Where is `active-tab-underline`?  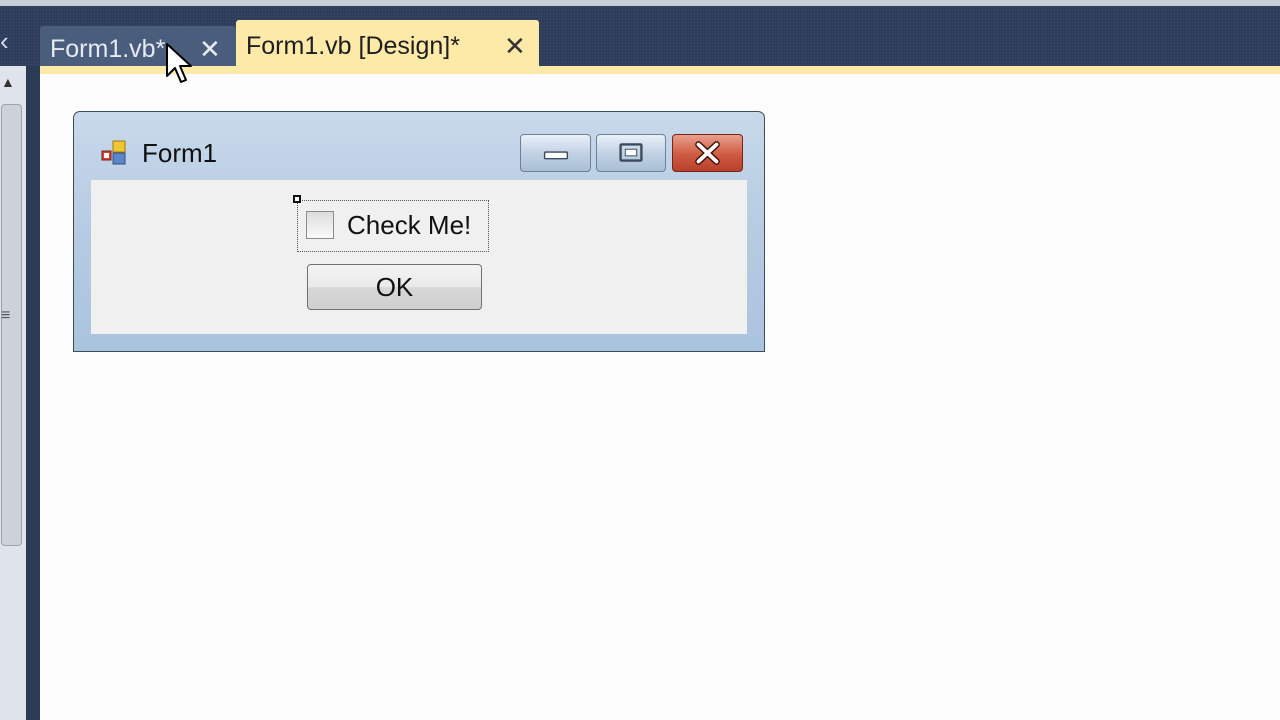 active-tab-underline is located at coordinates (660, 70).